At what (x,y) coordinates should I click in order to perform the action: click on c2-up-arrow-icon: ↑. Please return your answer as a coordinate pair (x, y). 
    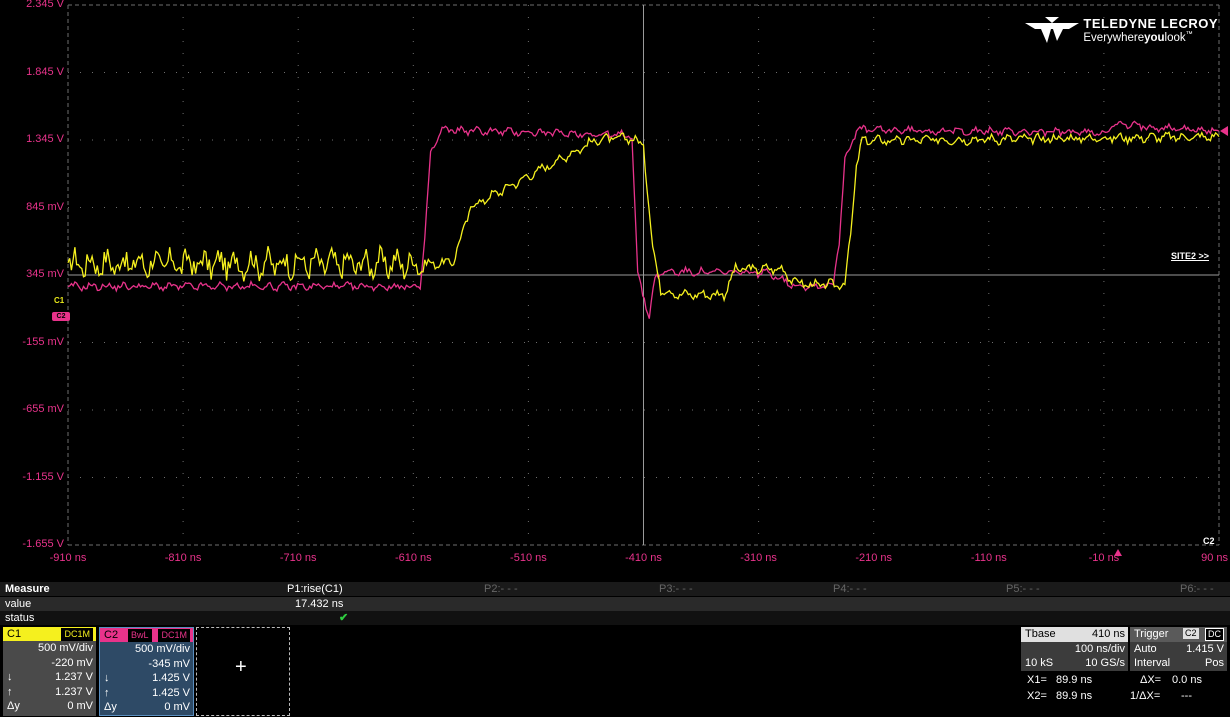
    Looking at the image, I should click on (107, 692).